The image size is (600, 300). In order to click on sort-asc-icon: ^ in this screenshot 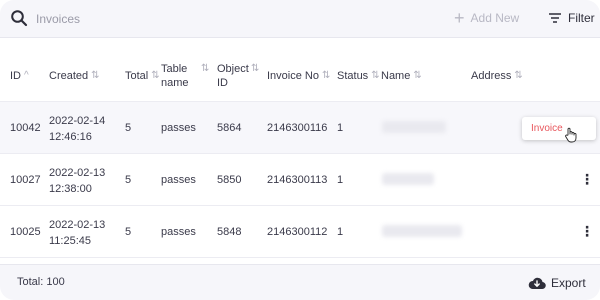, I will do `click(26, 75)`.